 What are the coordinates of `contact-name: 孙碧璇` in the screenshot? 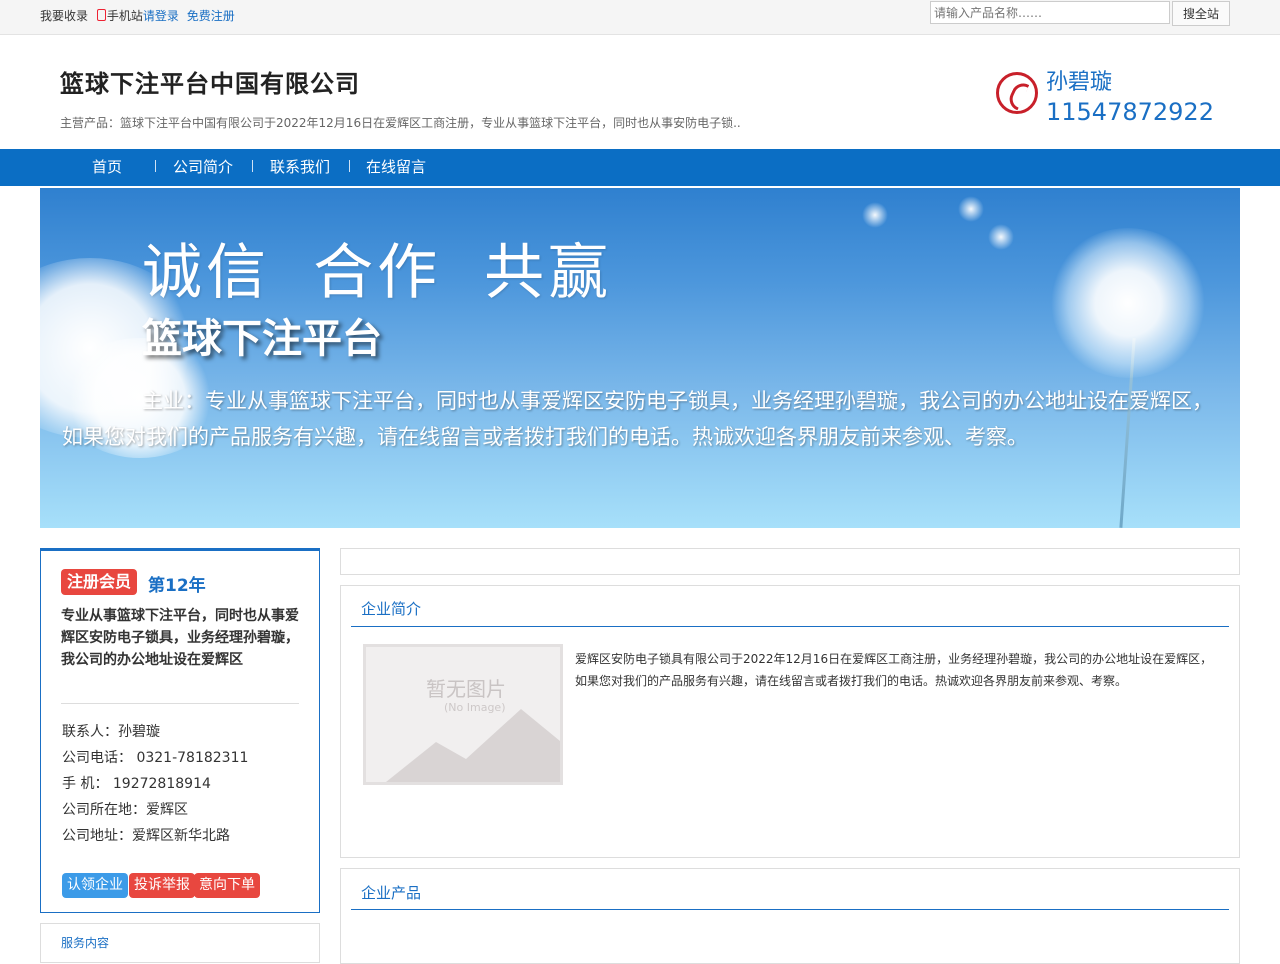 It's located at (1079, 82).